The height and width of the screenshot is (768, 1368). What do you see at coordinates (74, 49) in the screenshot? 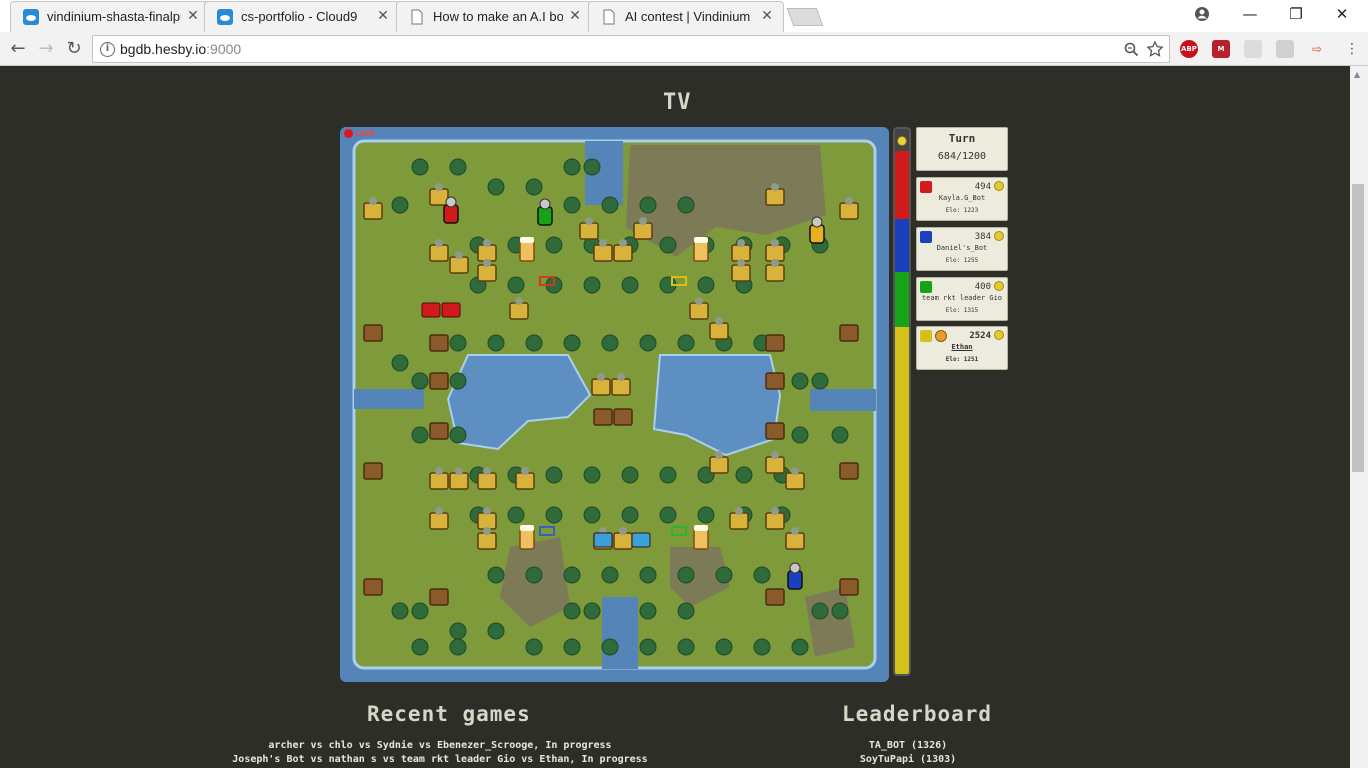
I see `reload-icon: ↻` at bounding box center [74, 49].